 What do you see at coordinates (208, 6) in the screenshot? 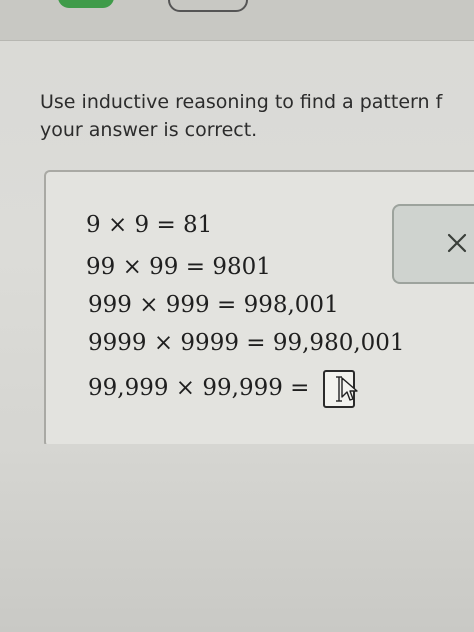
I see `outline-tab-button` at bounding box center [208, 6].